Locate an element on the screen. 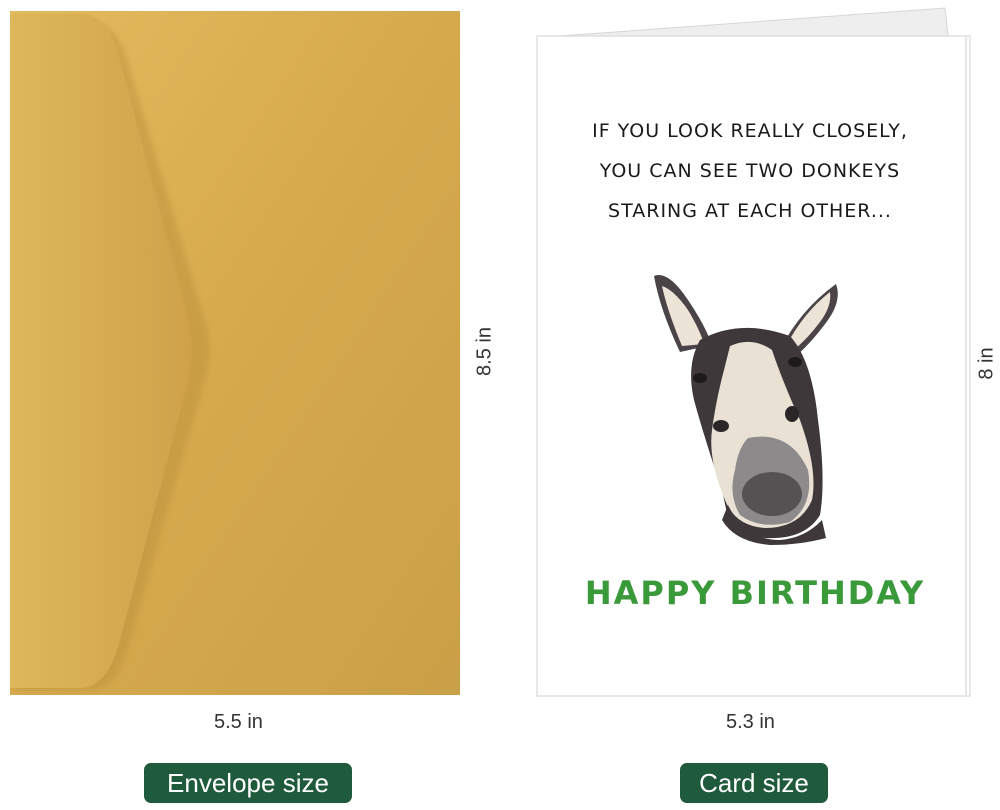  card-verse-line: IF YOU LOOK REALLY CLOSELY, is located at coordinates (750, 131).